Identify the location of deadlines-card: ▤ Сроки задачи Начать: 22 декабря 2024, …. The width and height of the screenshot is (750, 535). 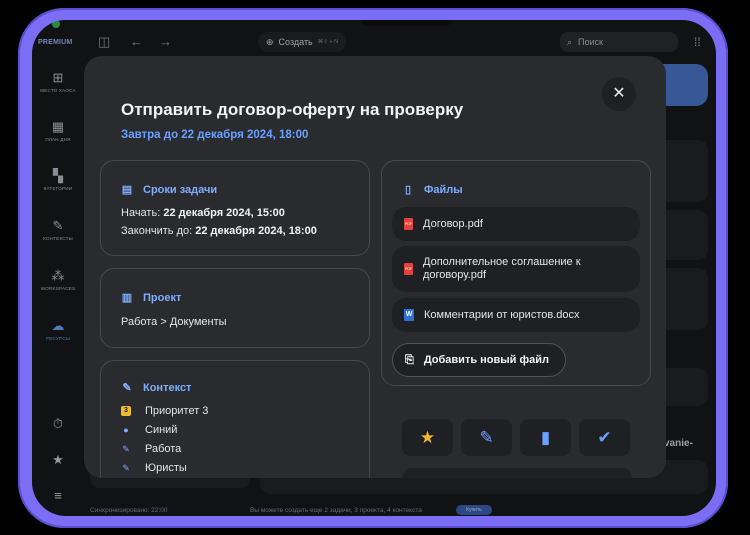
(235, 208).